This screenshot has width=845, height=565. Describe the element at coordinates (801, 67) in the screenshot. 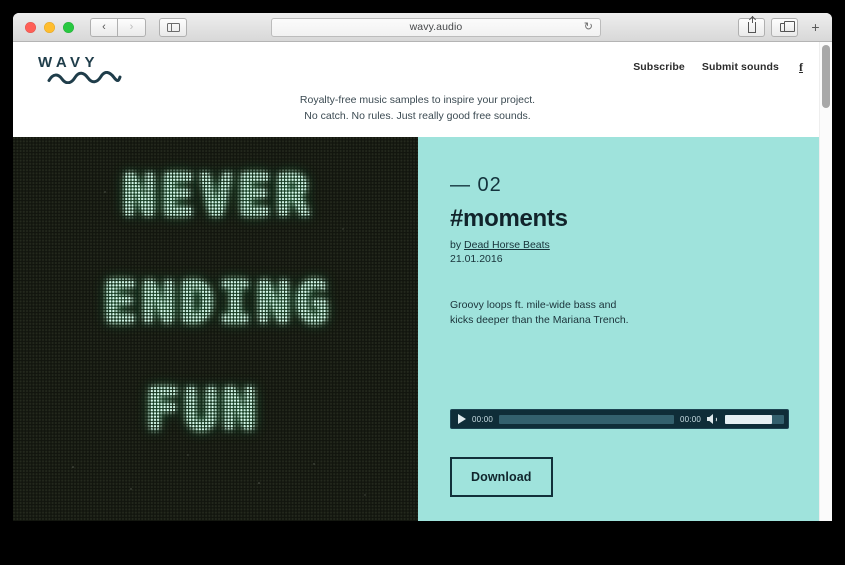

I see `facebook-icon: f` at that location.